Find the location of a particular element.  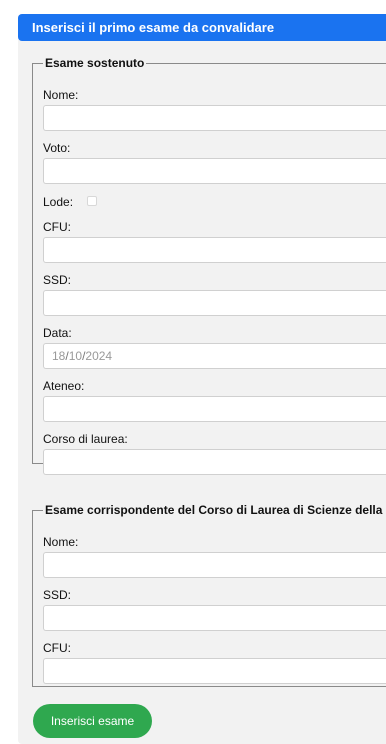

ssd-input is located at coordinates (214, 303).